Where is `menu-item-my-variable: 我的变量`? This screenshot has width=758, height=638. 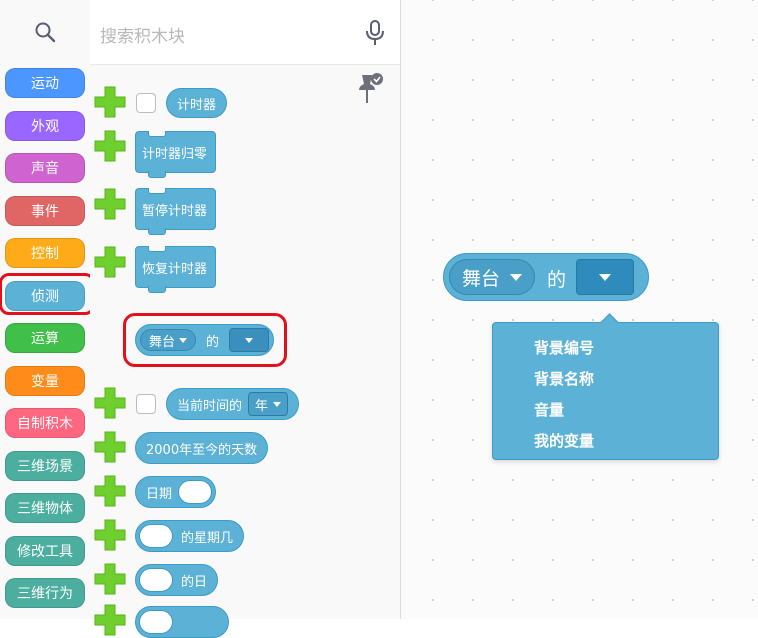
menu-item-my-variable: 我的变量 is located at coordinates (564, 440).